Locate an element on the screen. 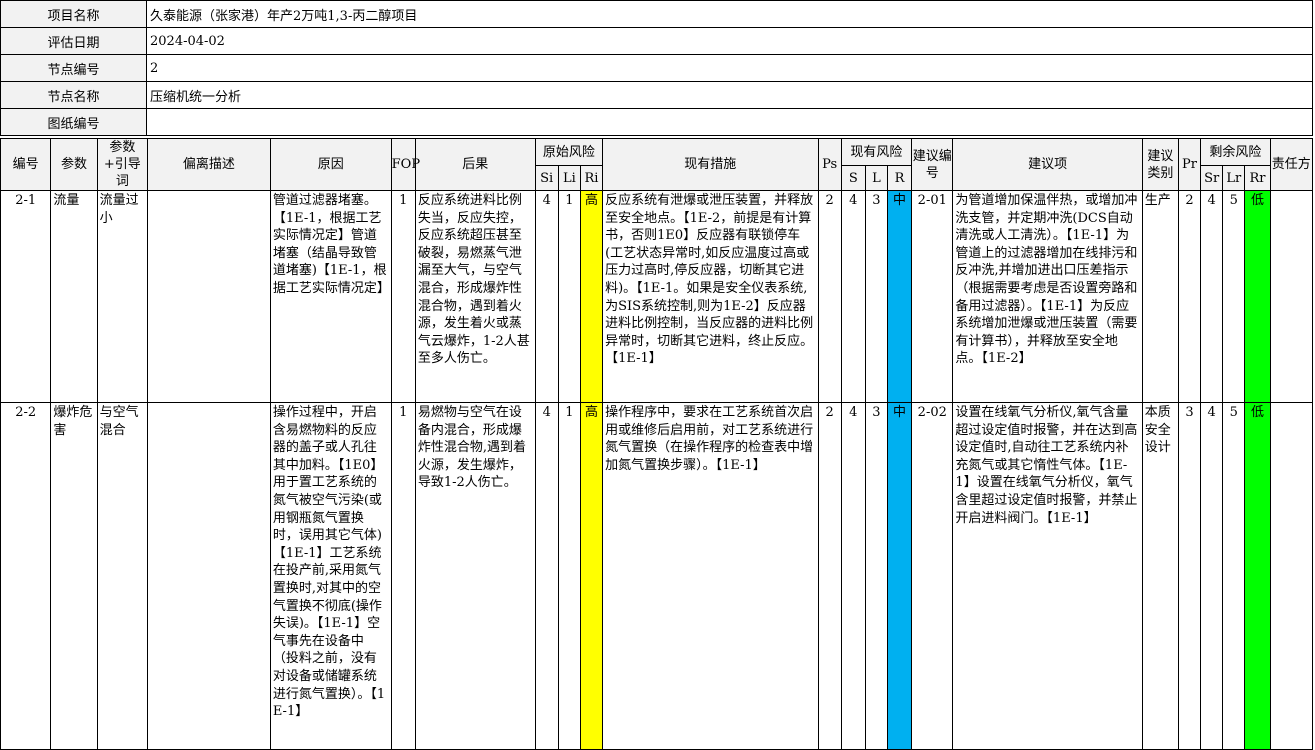 This screenshot has width=1315, height=750. node-number-label: 节点编号 is located at coordinates (73, 68).